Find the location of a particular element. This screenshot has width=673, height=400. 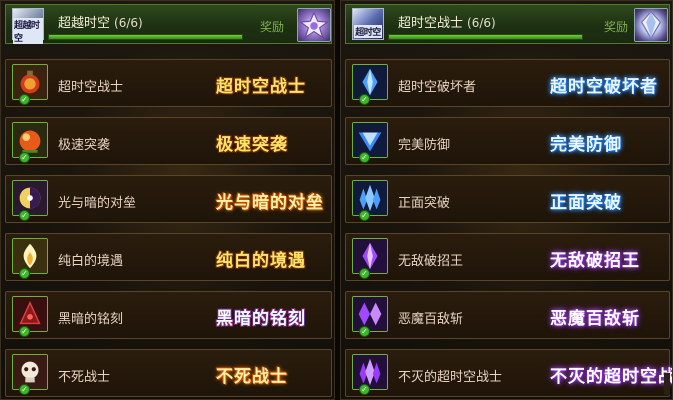

blue-gem-shield-icon is located at coordinates (370, 140).